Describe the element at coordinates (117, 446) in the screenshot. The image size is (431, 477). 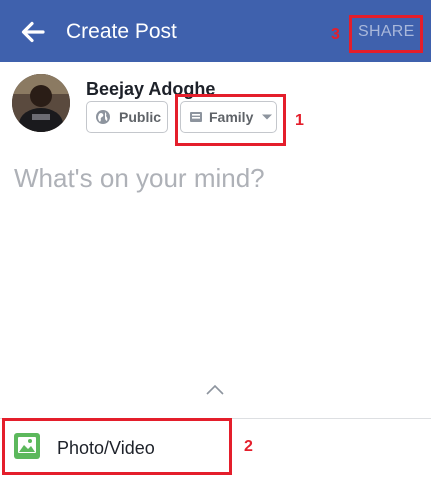
I see `annotation-box-photo` at that location.